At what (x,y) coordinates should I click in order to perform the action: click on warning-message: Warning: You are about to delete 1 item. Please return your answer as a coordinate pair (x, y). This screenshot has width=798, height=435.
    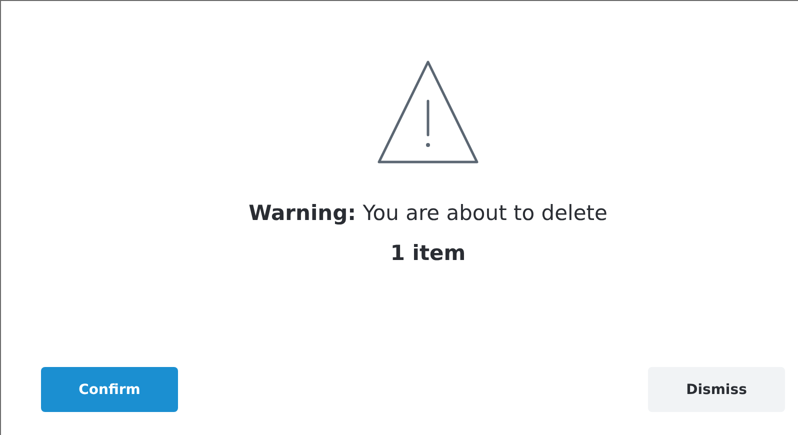
    Looking at the image, I should click on (428, 233).